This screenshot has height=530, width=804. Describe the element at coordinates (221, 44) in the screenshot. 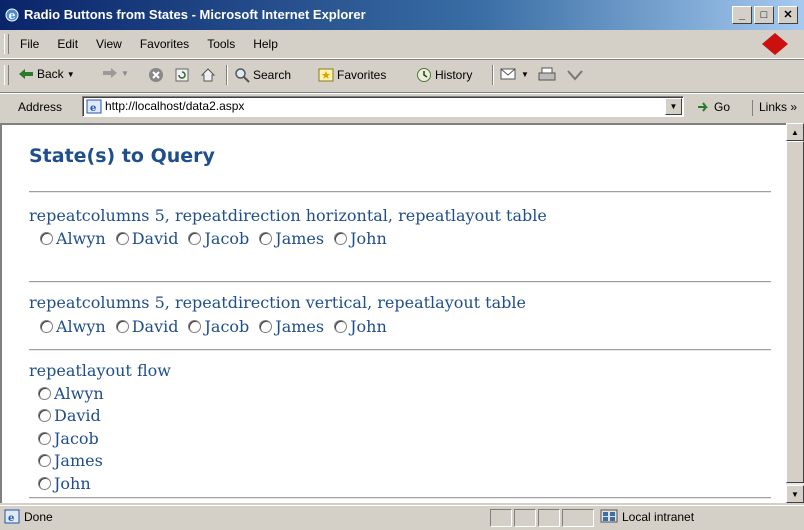

I see `menu-tools: Tools` at that location.